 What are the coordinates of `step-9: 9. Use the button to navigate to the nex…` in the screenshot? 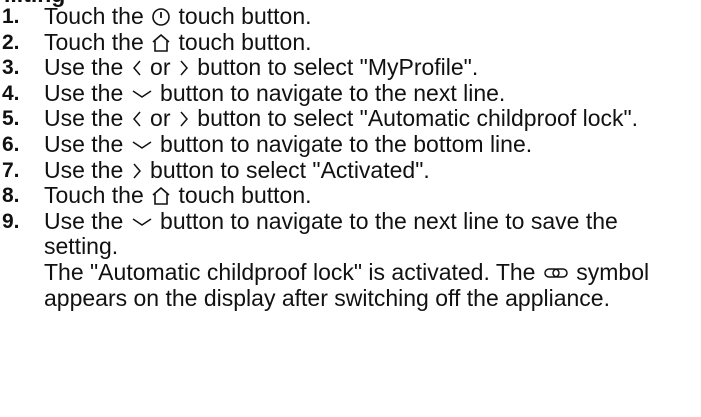 It's located at (350, 233).